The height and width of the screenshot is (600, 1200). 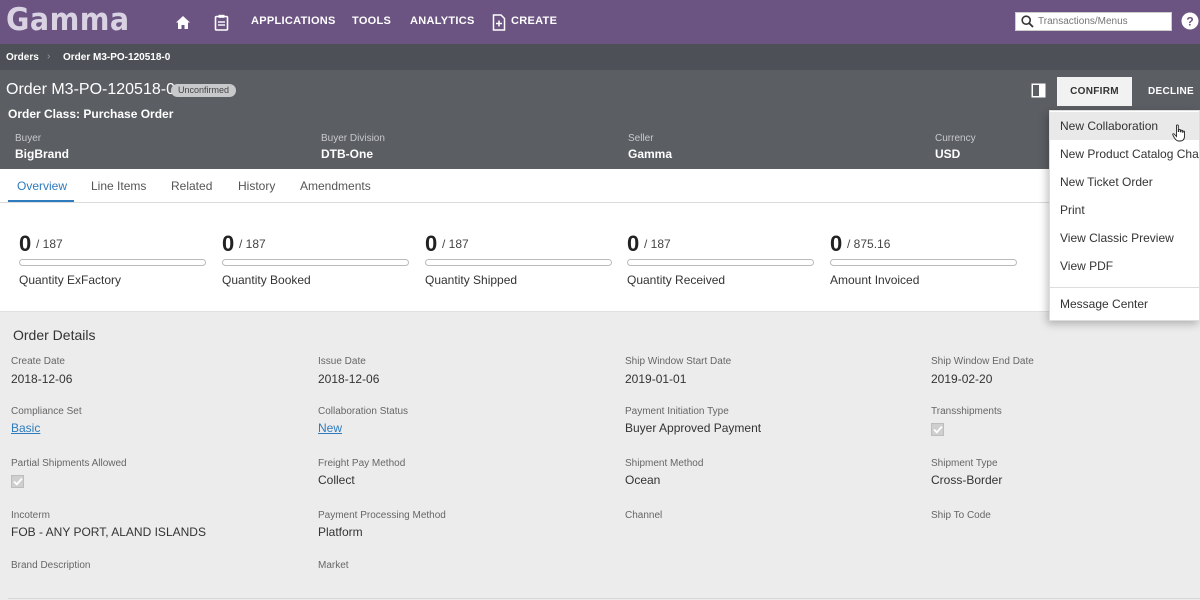 I want to click on tab-line-items: Line Items, so click(x=118, y=186).